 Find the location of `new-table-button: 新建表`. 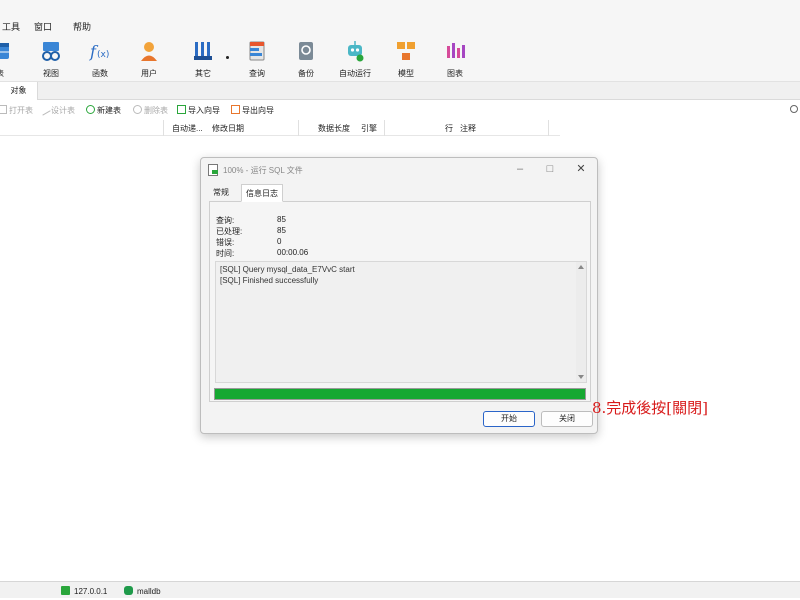

new-table-button: 新建表 is located at coordinates (103, 110).